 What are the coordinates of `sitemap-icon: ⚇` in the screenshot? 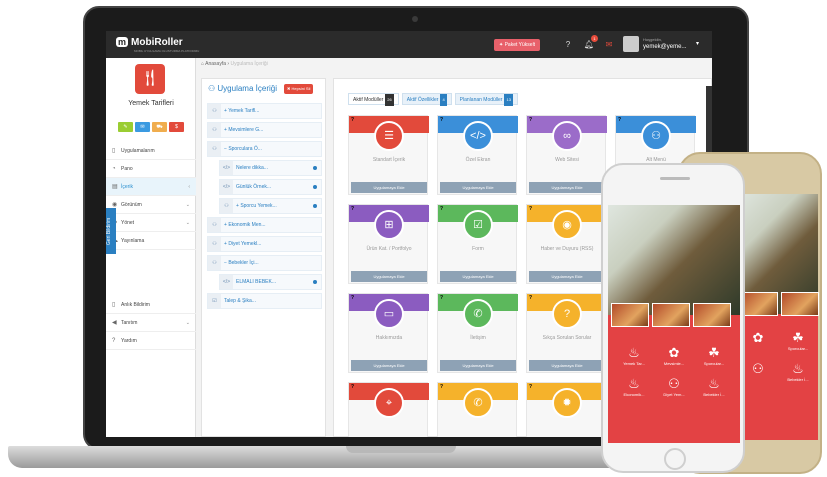 It's located at (226, 206).